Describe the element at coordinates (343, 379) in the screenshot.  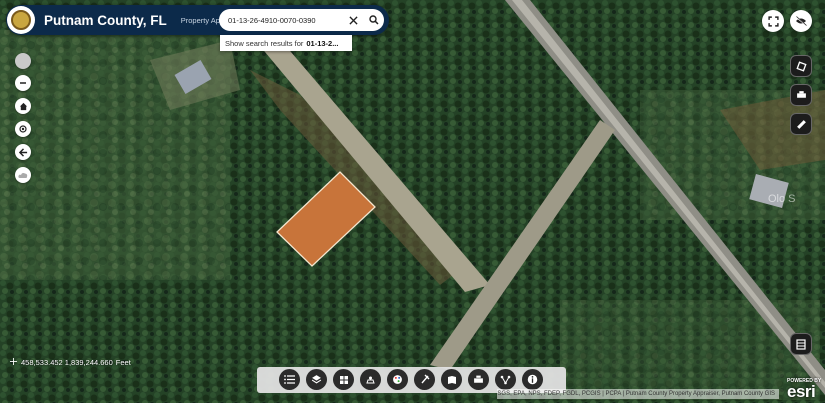
I see `grid-icon` at that location.